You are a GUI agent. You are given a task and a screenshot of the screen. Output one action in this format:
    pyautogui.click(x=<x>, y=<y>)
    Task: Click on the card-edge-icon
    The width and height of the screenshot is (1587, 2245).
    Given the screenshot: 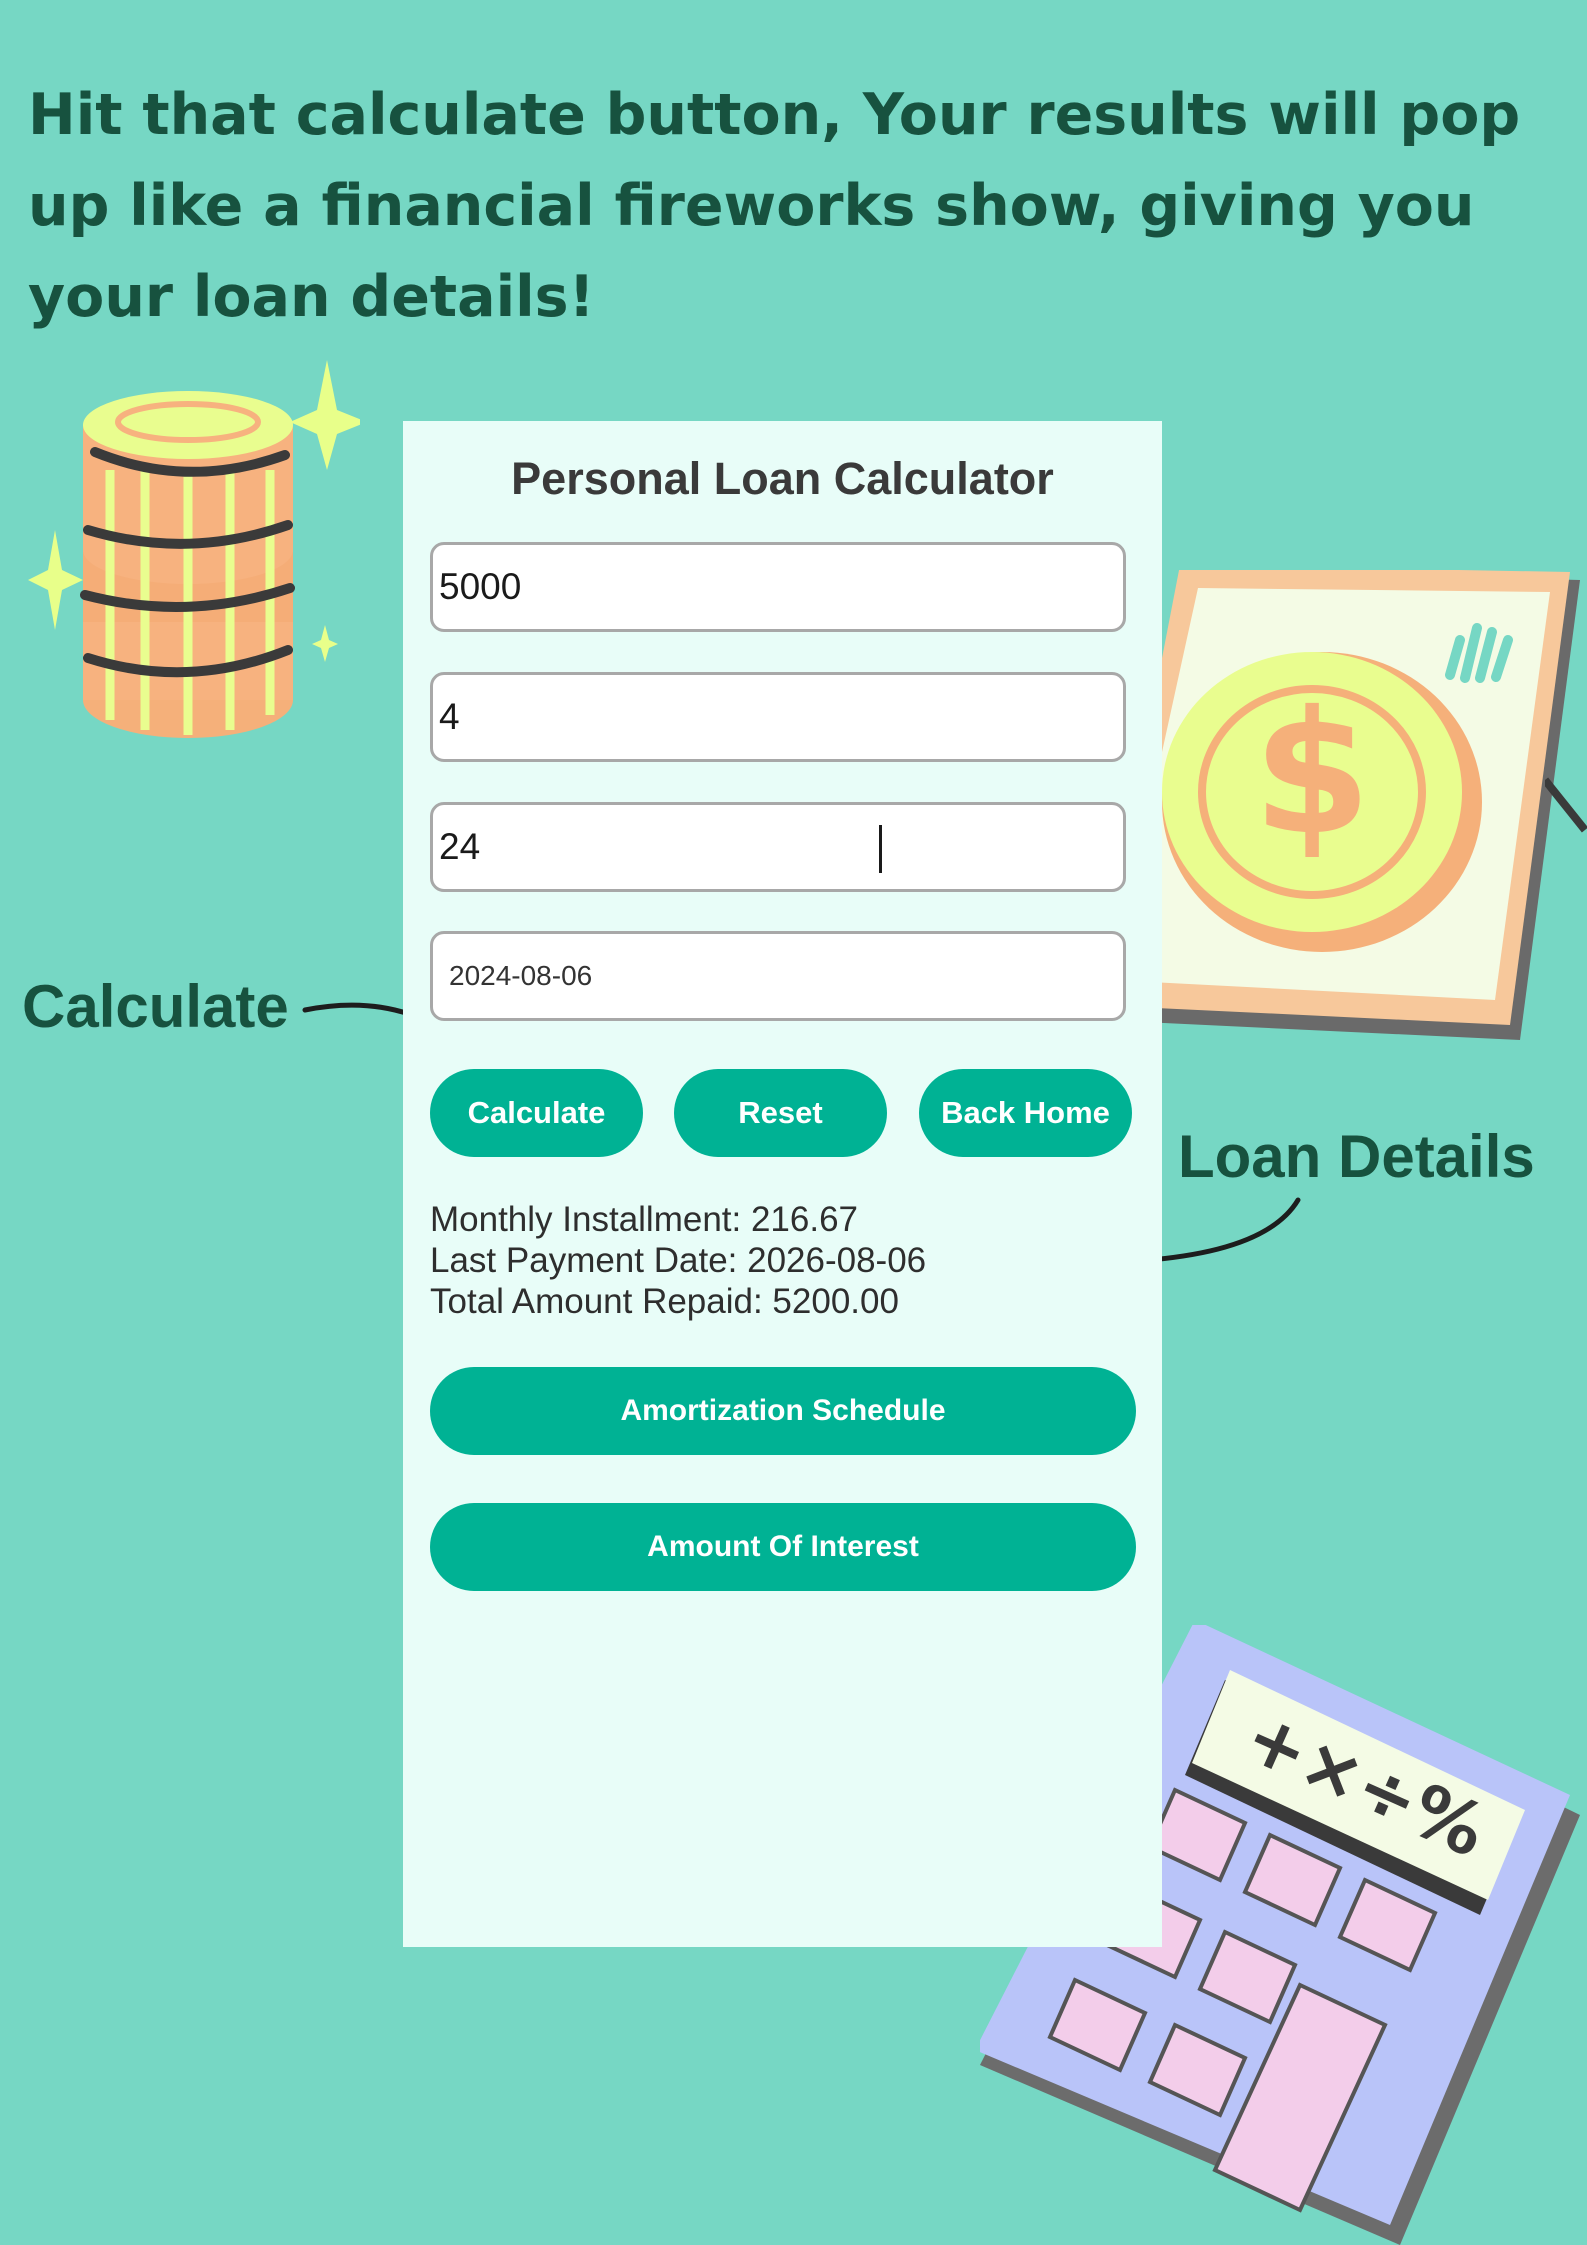 What is the action you would take?
    pyautogui.click(x=1566, y=805)
    